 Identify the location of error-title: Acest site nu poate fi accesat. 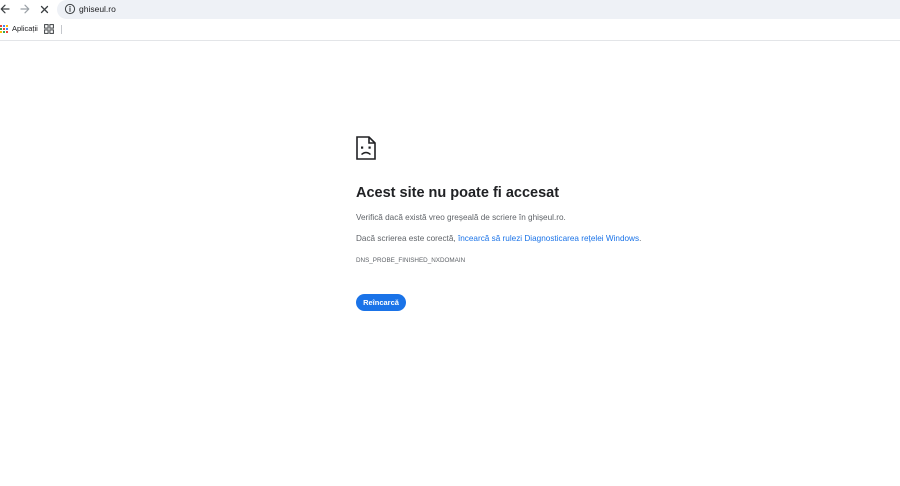
(458, 193).